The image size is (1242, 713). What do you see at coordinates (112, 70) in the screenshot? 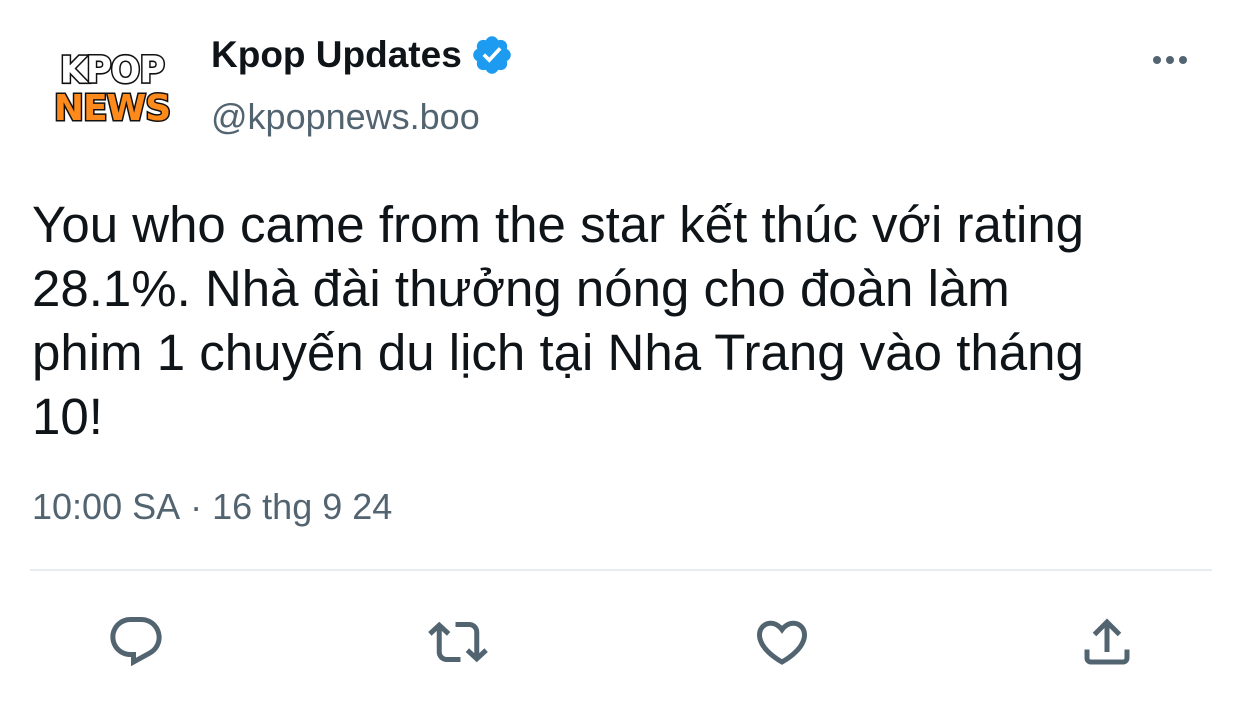
I see `avatar-logo-line1: KPOP` at bounding box center [112, 70].